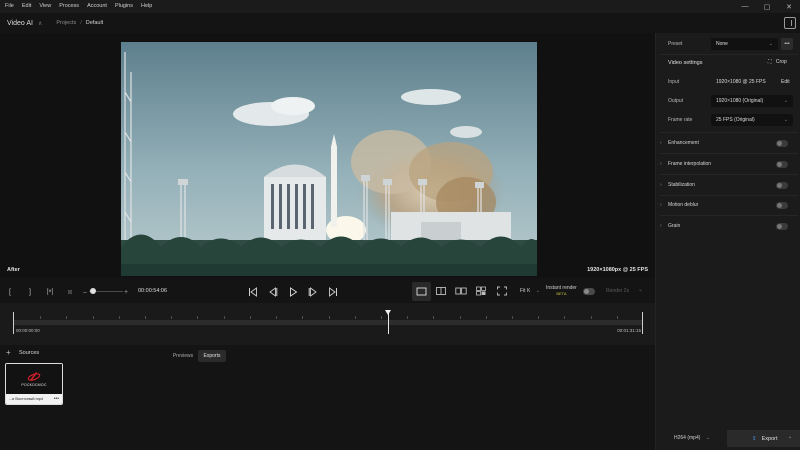 This screenshot has width=800, height=450. Describe the element at coordinates (40, 23) in the screenshot. I see `chevron-down-icon: ∧` at that location.